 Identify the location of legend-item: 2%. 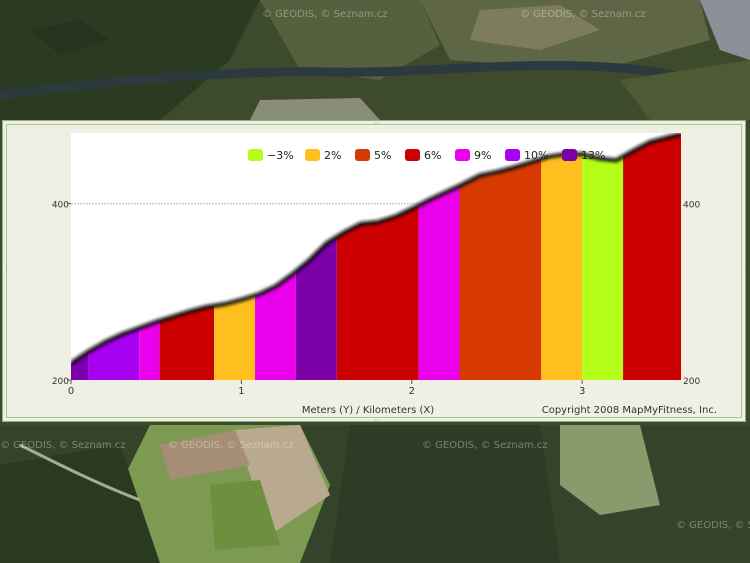
(323, 155).